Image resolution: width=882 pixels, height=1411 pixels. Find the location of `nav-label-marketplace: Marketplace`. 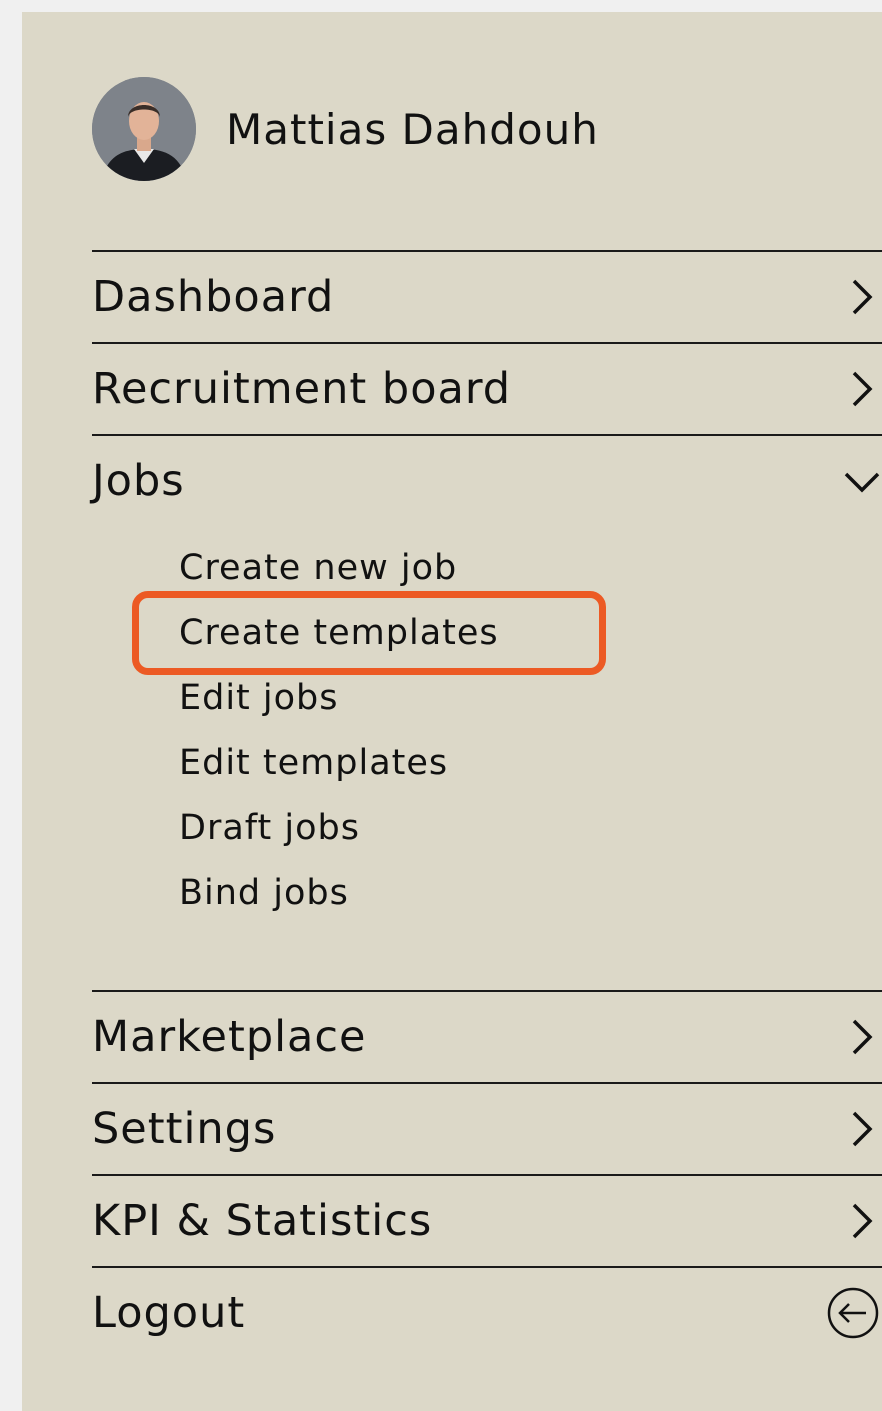

nav-label-marketplace: Marketplace is located at coordinates (229, 1037).